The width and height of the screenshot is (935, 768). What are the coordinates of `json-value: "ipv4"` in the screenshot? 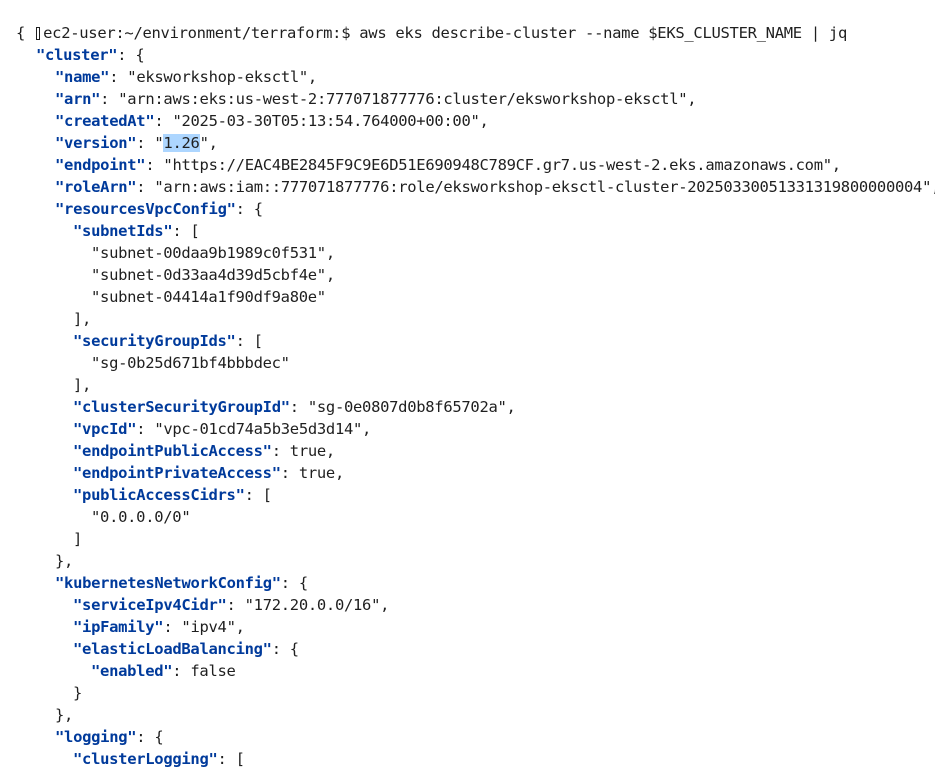 It's located at (208, 627).